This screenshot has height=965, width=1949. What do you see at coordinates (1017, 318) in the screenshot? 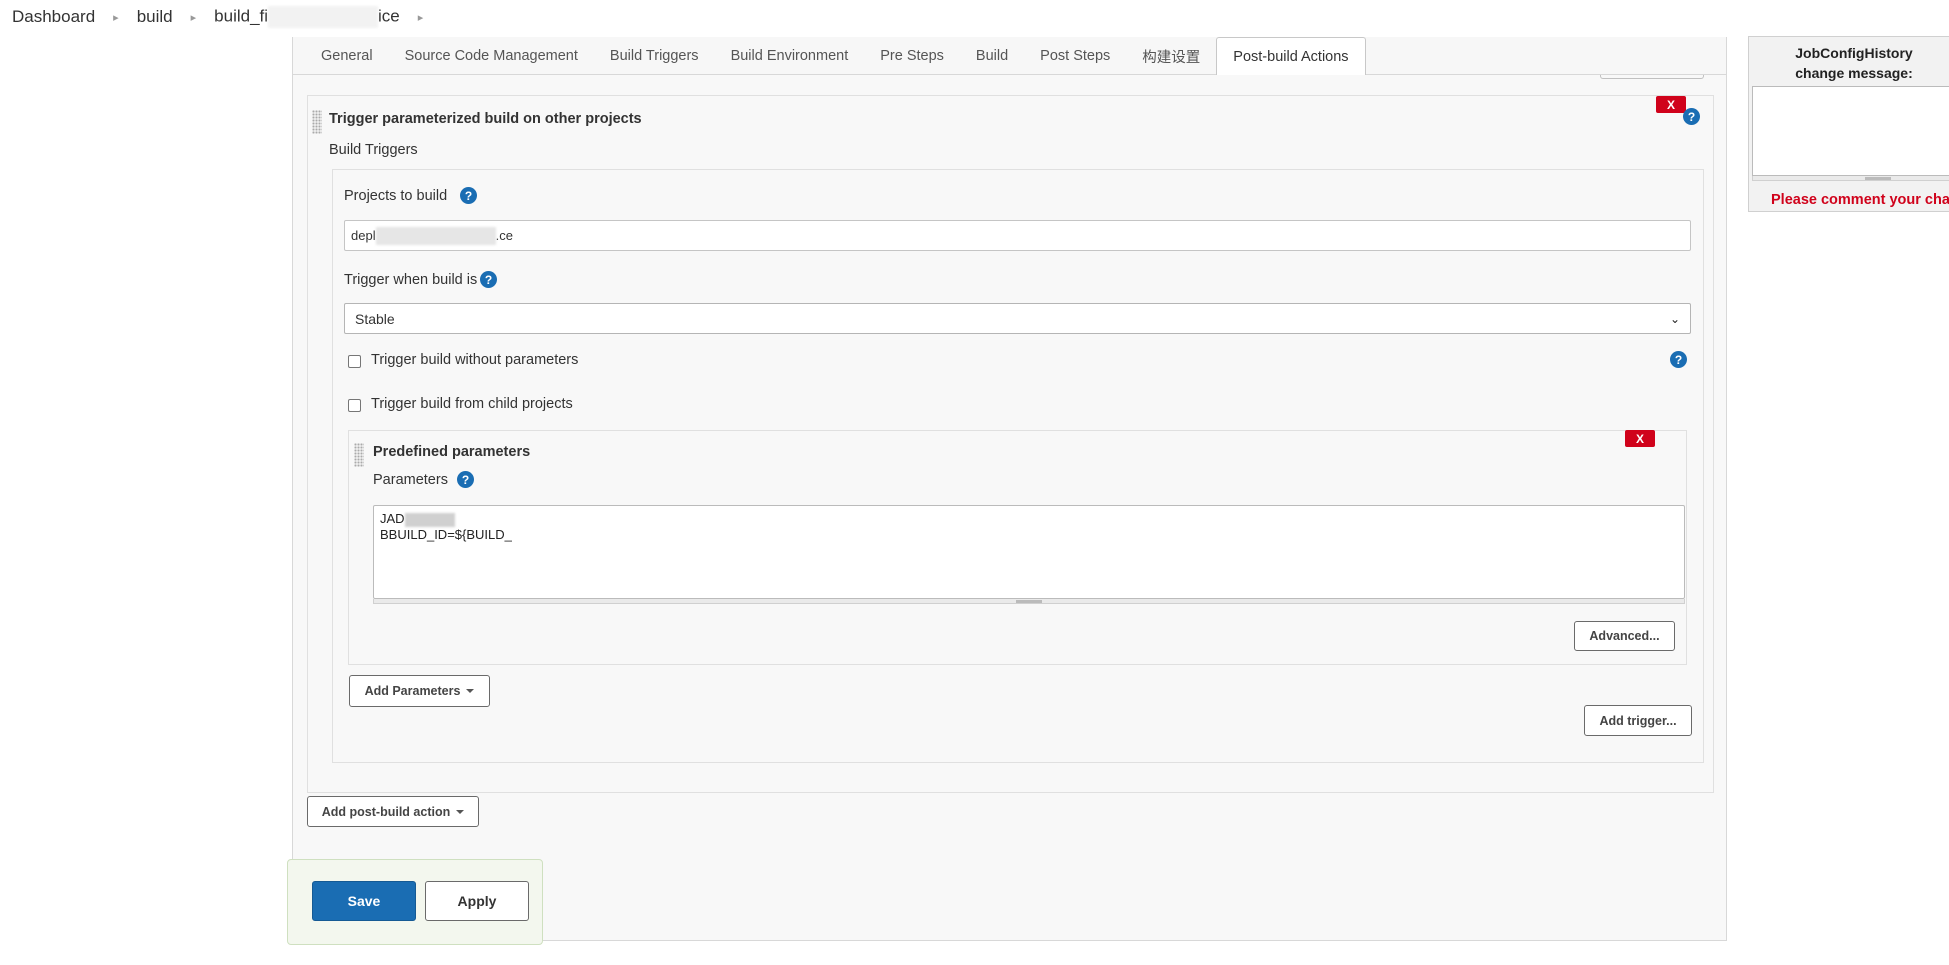
I see `trigger-when-select: Stable ⌄` at bounding box center [1017, 318].